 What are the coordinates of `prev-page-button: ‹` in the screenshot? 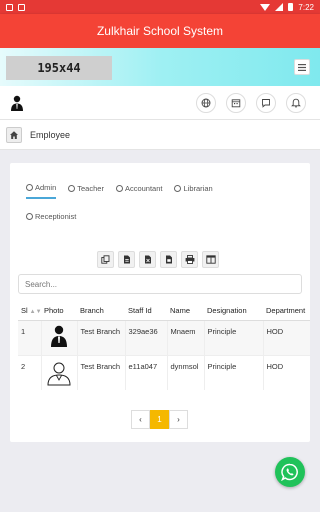 It's located at (140, 419).